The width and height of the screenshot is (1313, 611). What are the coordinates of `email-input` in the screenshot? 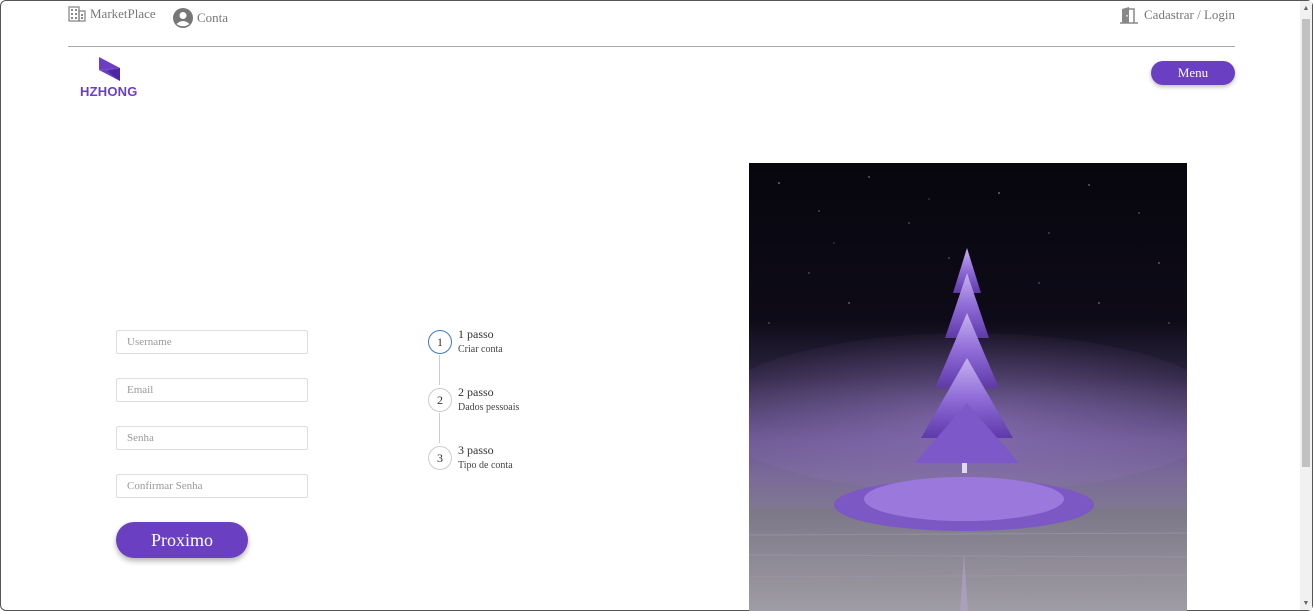 It's located at (212, 390).